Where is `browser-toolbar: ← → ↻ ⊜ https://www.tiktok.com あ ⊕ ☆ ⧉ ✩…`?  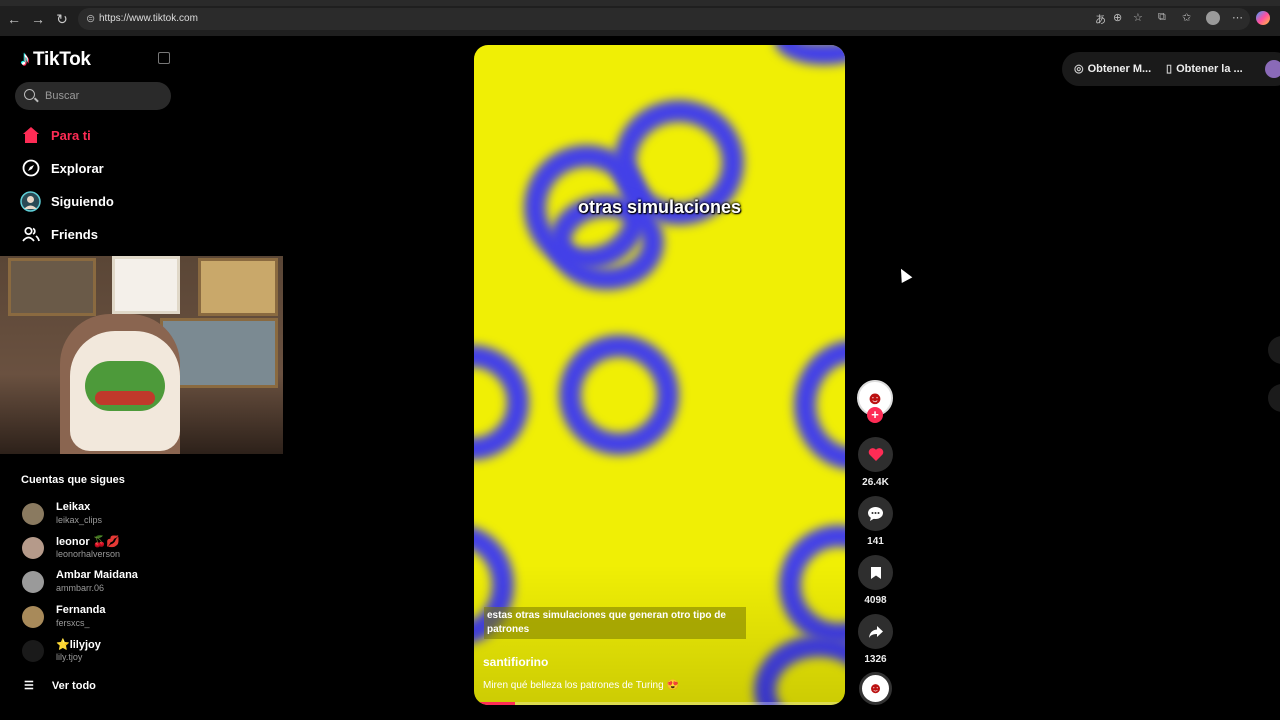 browser-toolbar: ← → ↻ ⊜ https://www.tiktok.com あ ⊕ ☆ ⧉ ✩… is located at coordinates (640, 18).